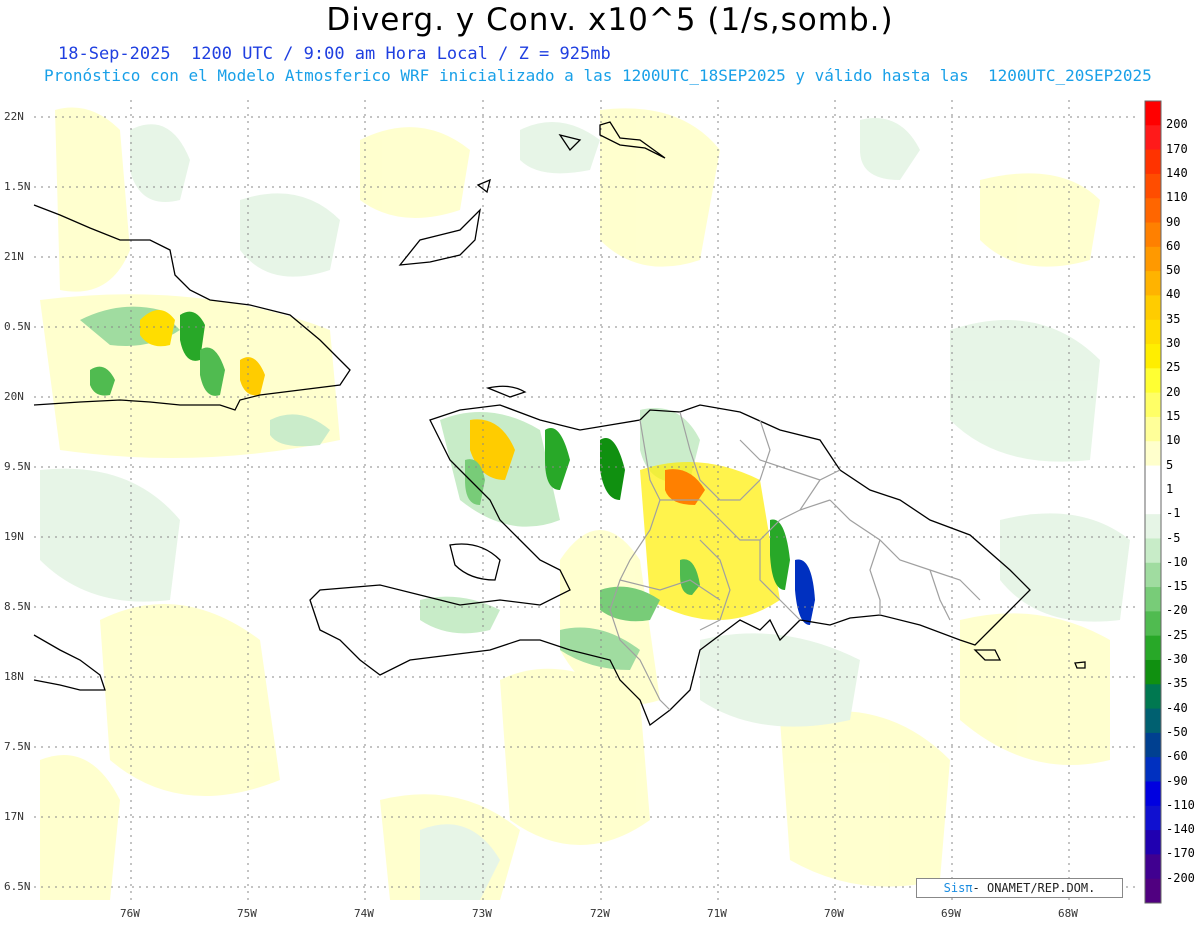 The width and height of the screenshot is (1200, 927). What do you see at coordinates (1170, 464) in the screenshot?
I see `colorbar-label: 5` at bounding box center [1170, 464].